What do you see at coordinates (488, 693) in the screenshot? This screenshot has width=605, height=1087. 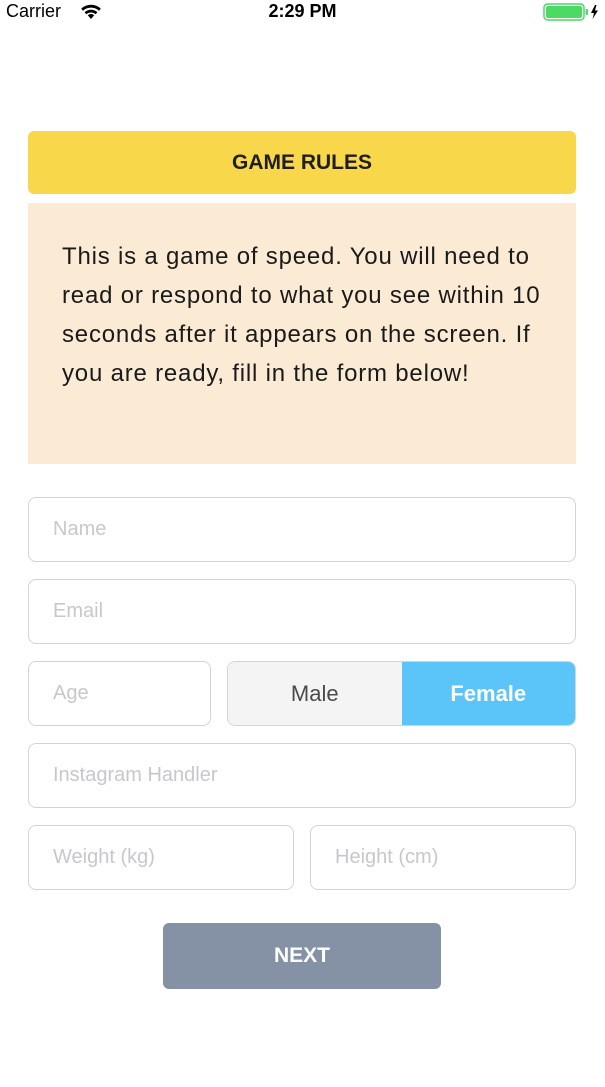 I see `gender-option-female: Female` at bounding box center [488, 693].